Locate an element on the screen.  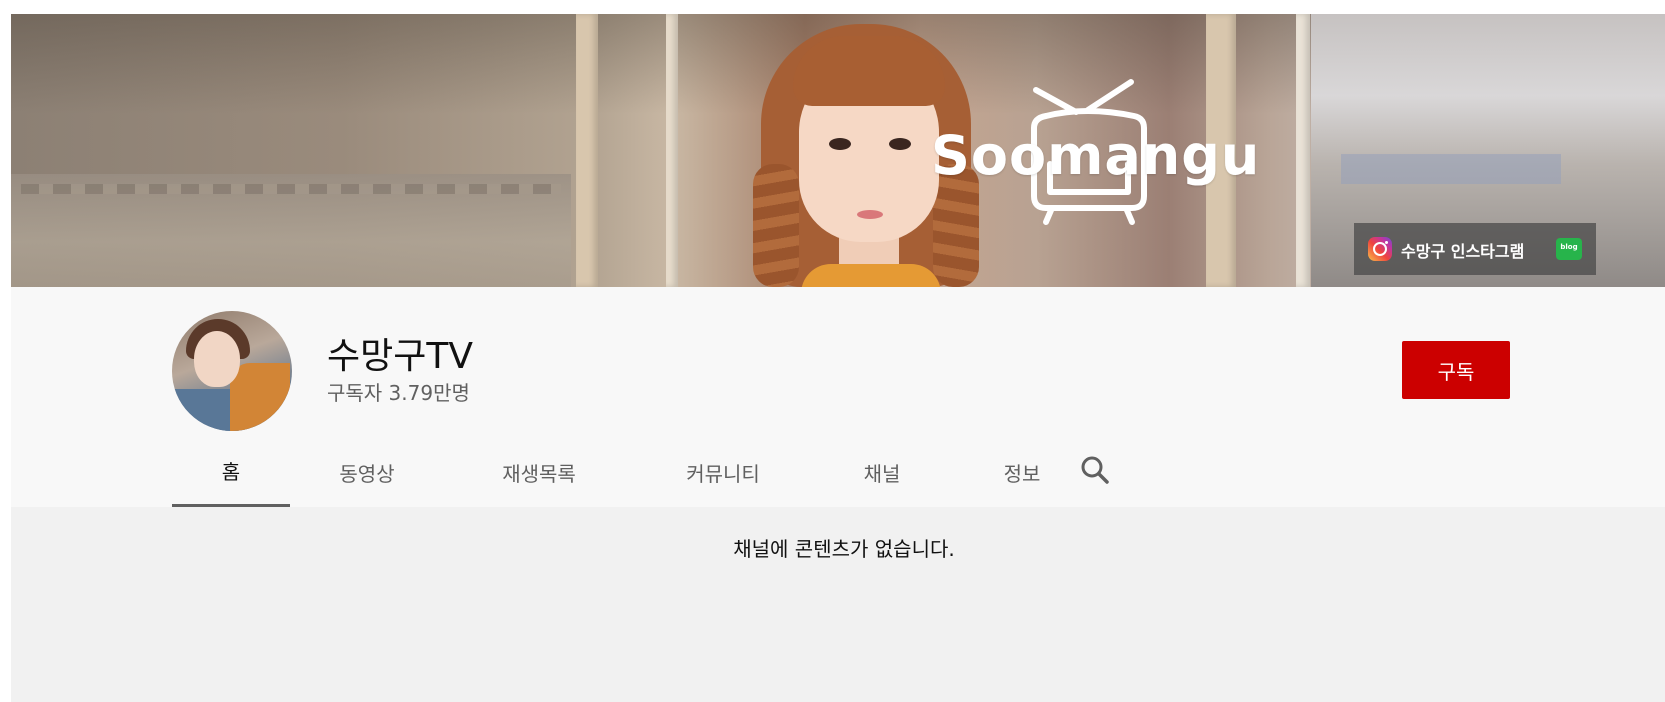
tab-channels: 채널 is located at coordinates (882, 472).